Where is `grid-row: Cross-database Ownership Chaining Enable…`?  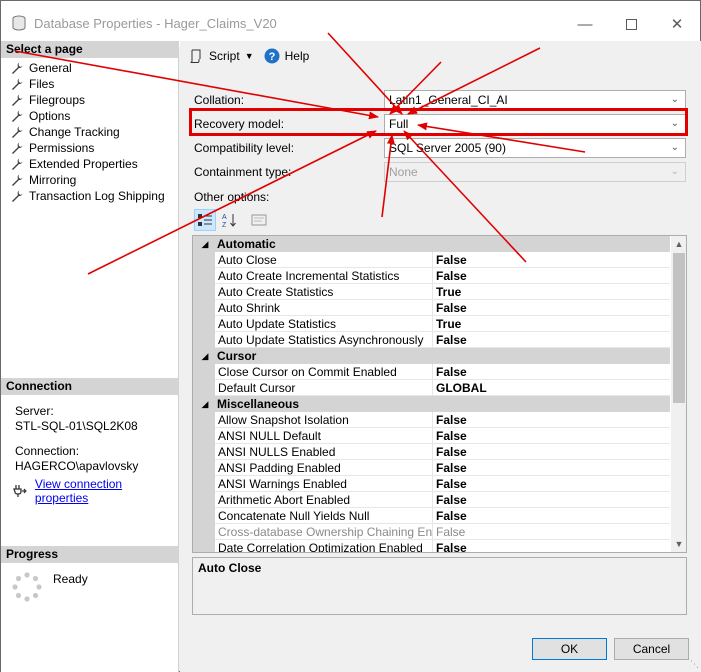
grid-row: Cross-database Ownership Chaining Enable… is located at coordinates (431, 532).